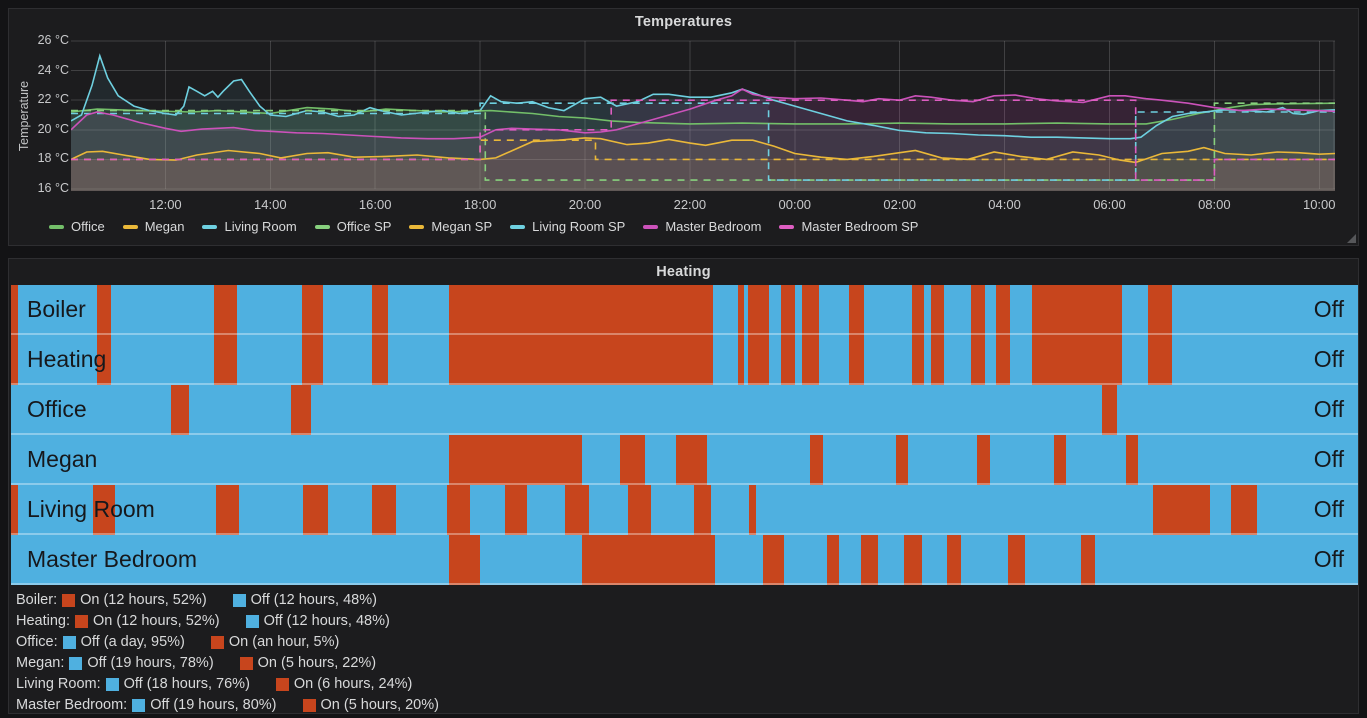 This screenshot has width=1367, height=718. What do you see at coordinates (684, 360) in the screenshot?
I see `timeline-row-heating: Heating Off` at bounding box center [684, 360].